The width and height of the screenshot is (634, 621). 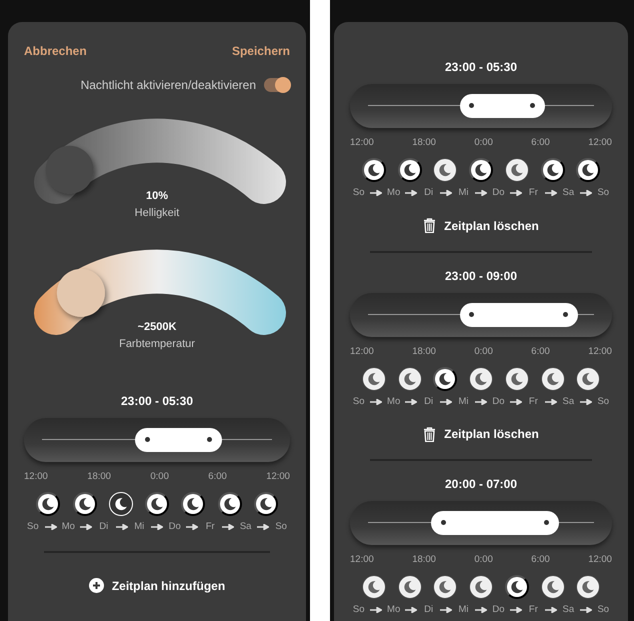 What do you see at coordinates (157, 585) in the screenshot?
I see `add-schedule-button: Zeitplan hinzufügen` at bounding box center [157, 585].